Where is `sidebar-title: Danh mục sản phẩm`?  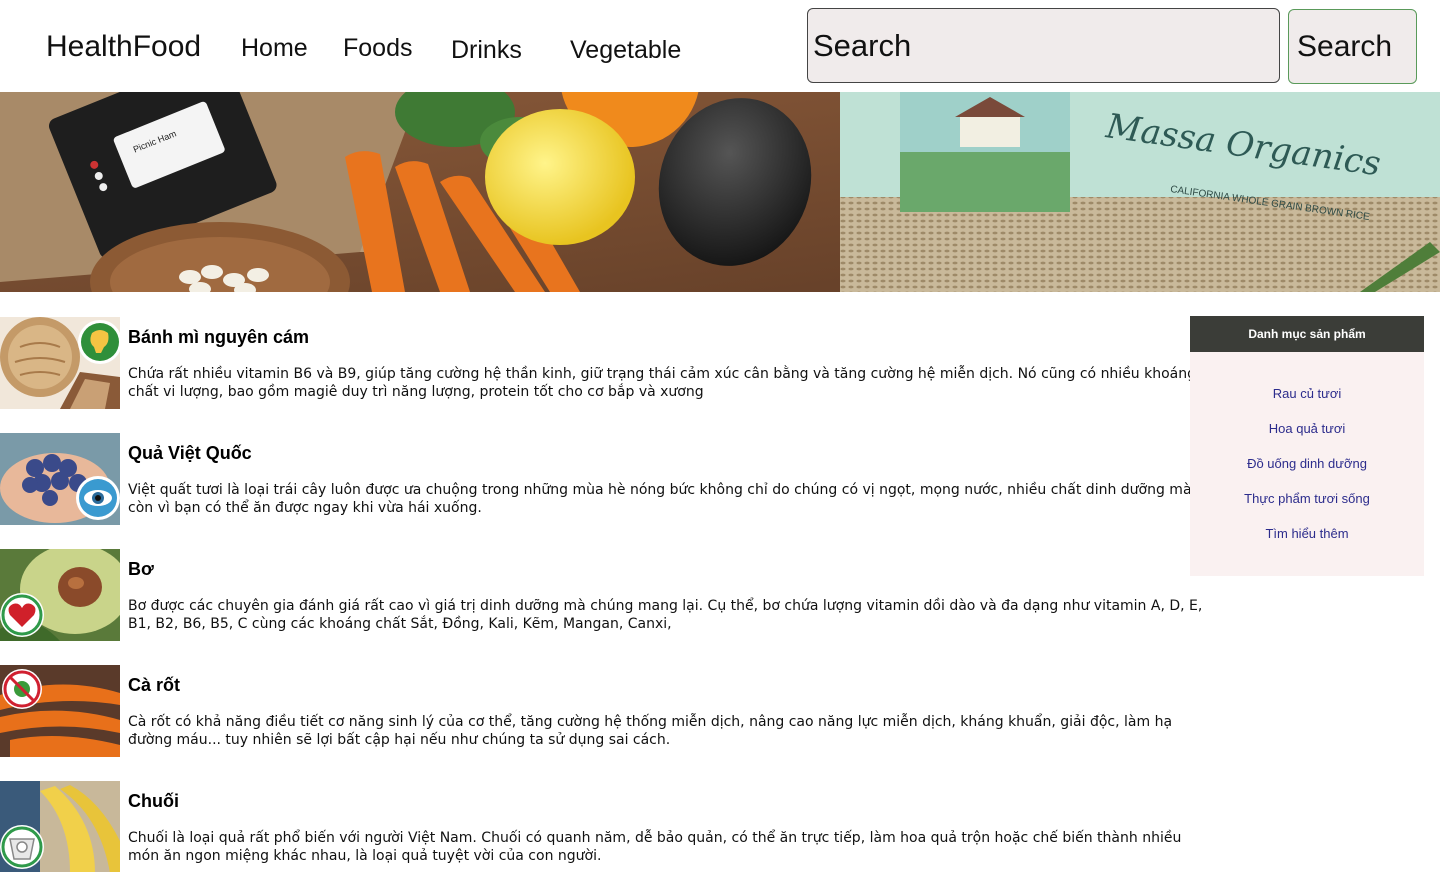 sidebar-title: Danh mục sản phẩm is located at coordinates (1307, 334).